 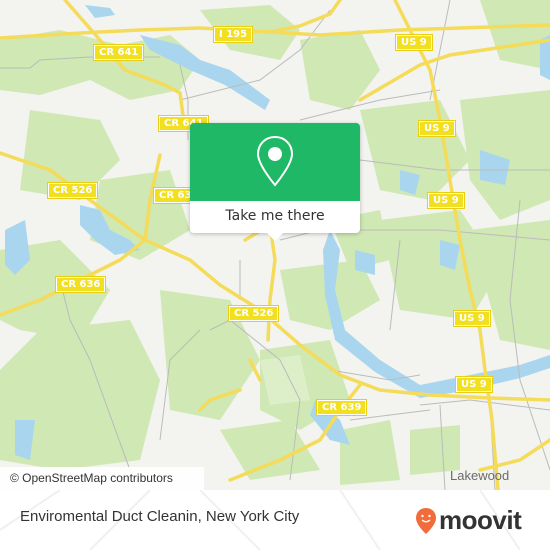 I want to click on road-shield-cr639: CR 639, so click(x=341, y=407).